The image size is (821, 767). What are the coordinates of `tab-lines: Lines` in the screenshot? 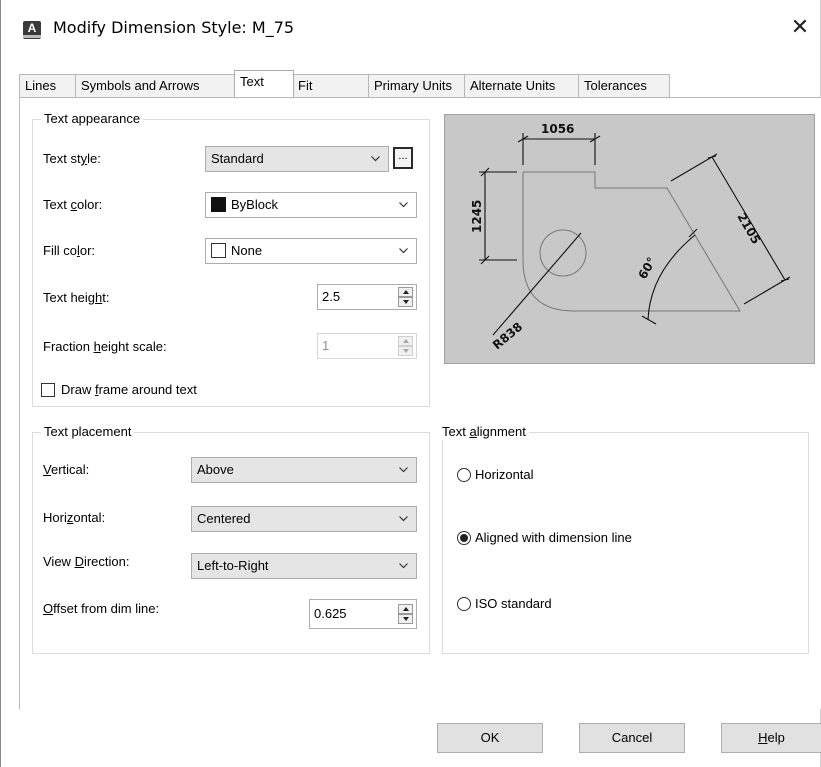 It's located at (47, 85).